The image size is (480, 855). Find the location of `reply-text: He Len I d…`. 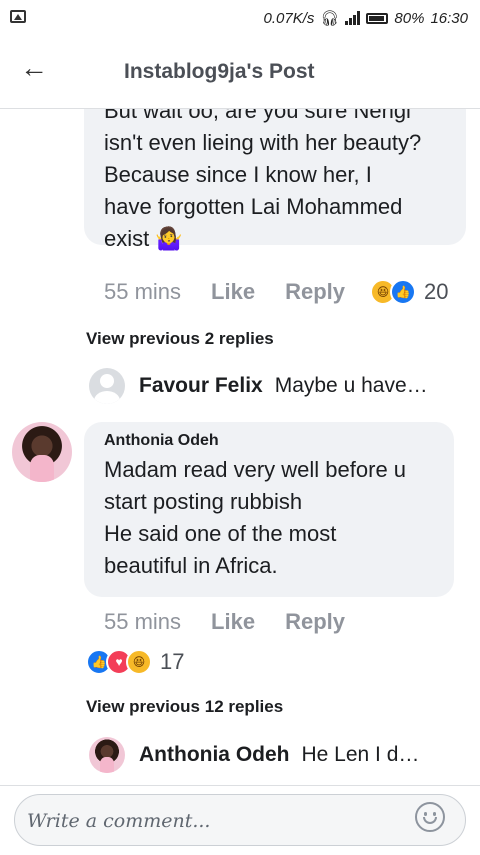

reply-text: He Len I d… is located at coordinates (360, 754).